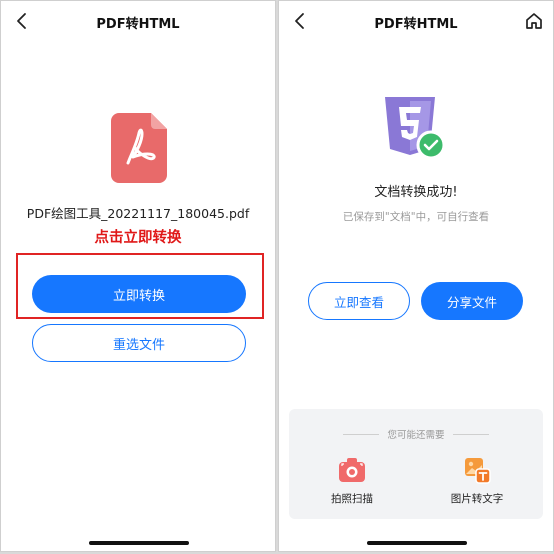 The height and width of the screenshot is (554, 554). Describe the element at coordinates (534, 21) in the screenshot. I see `home-icon` at that location.